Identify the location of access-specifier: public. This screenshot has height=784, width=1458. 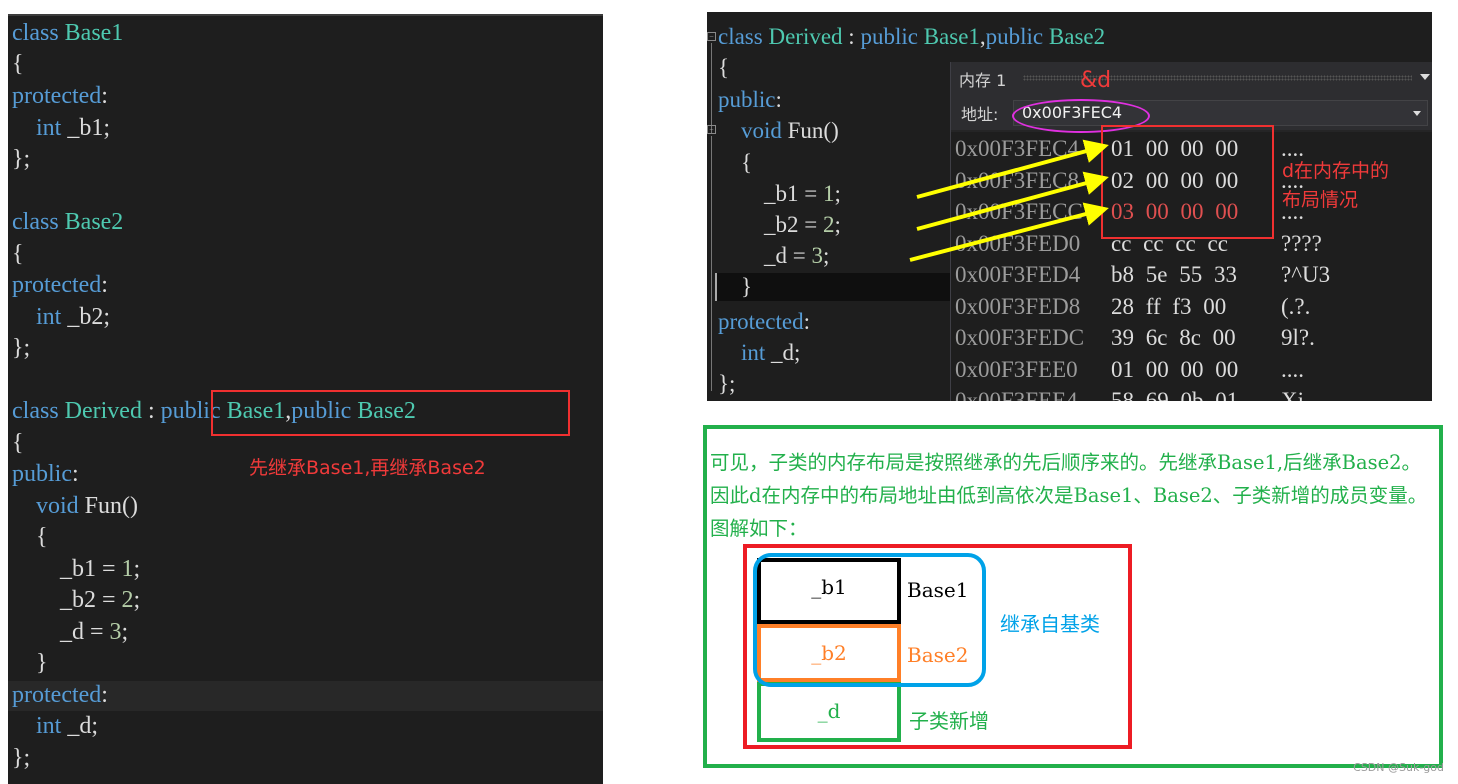
(747, 99).